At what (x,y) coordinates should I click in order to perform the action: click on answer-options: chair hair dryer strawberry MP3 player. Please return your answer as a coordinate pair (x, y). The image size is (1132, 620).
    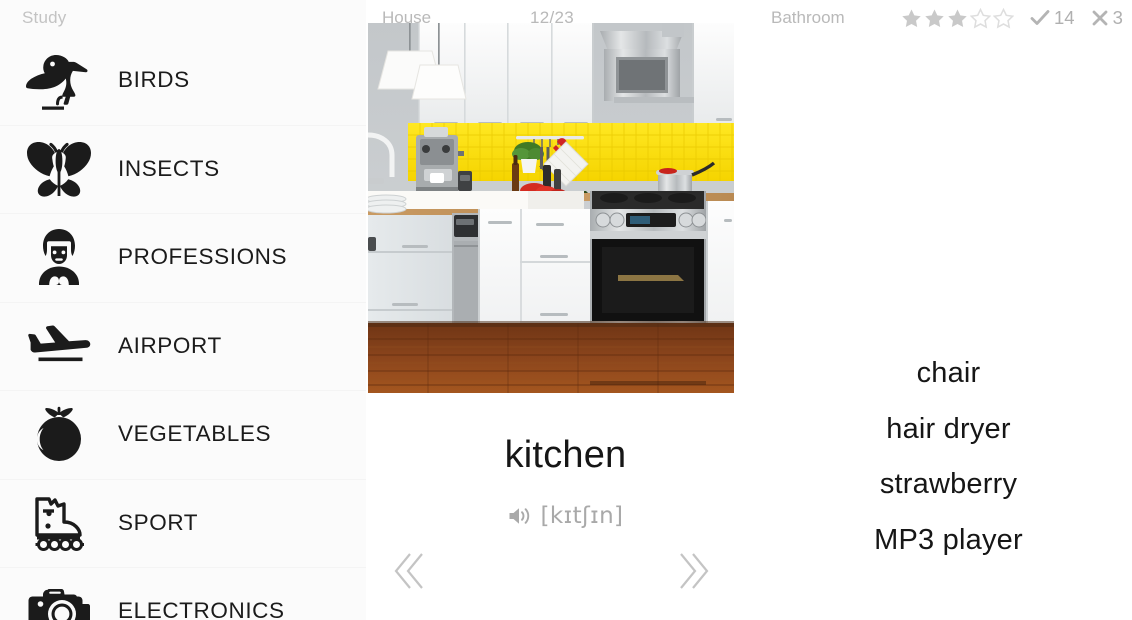
    Looking at the image, I should click on (948, 457).